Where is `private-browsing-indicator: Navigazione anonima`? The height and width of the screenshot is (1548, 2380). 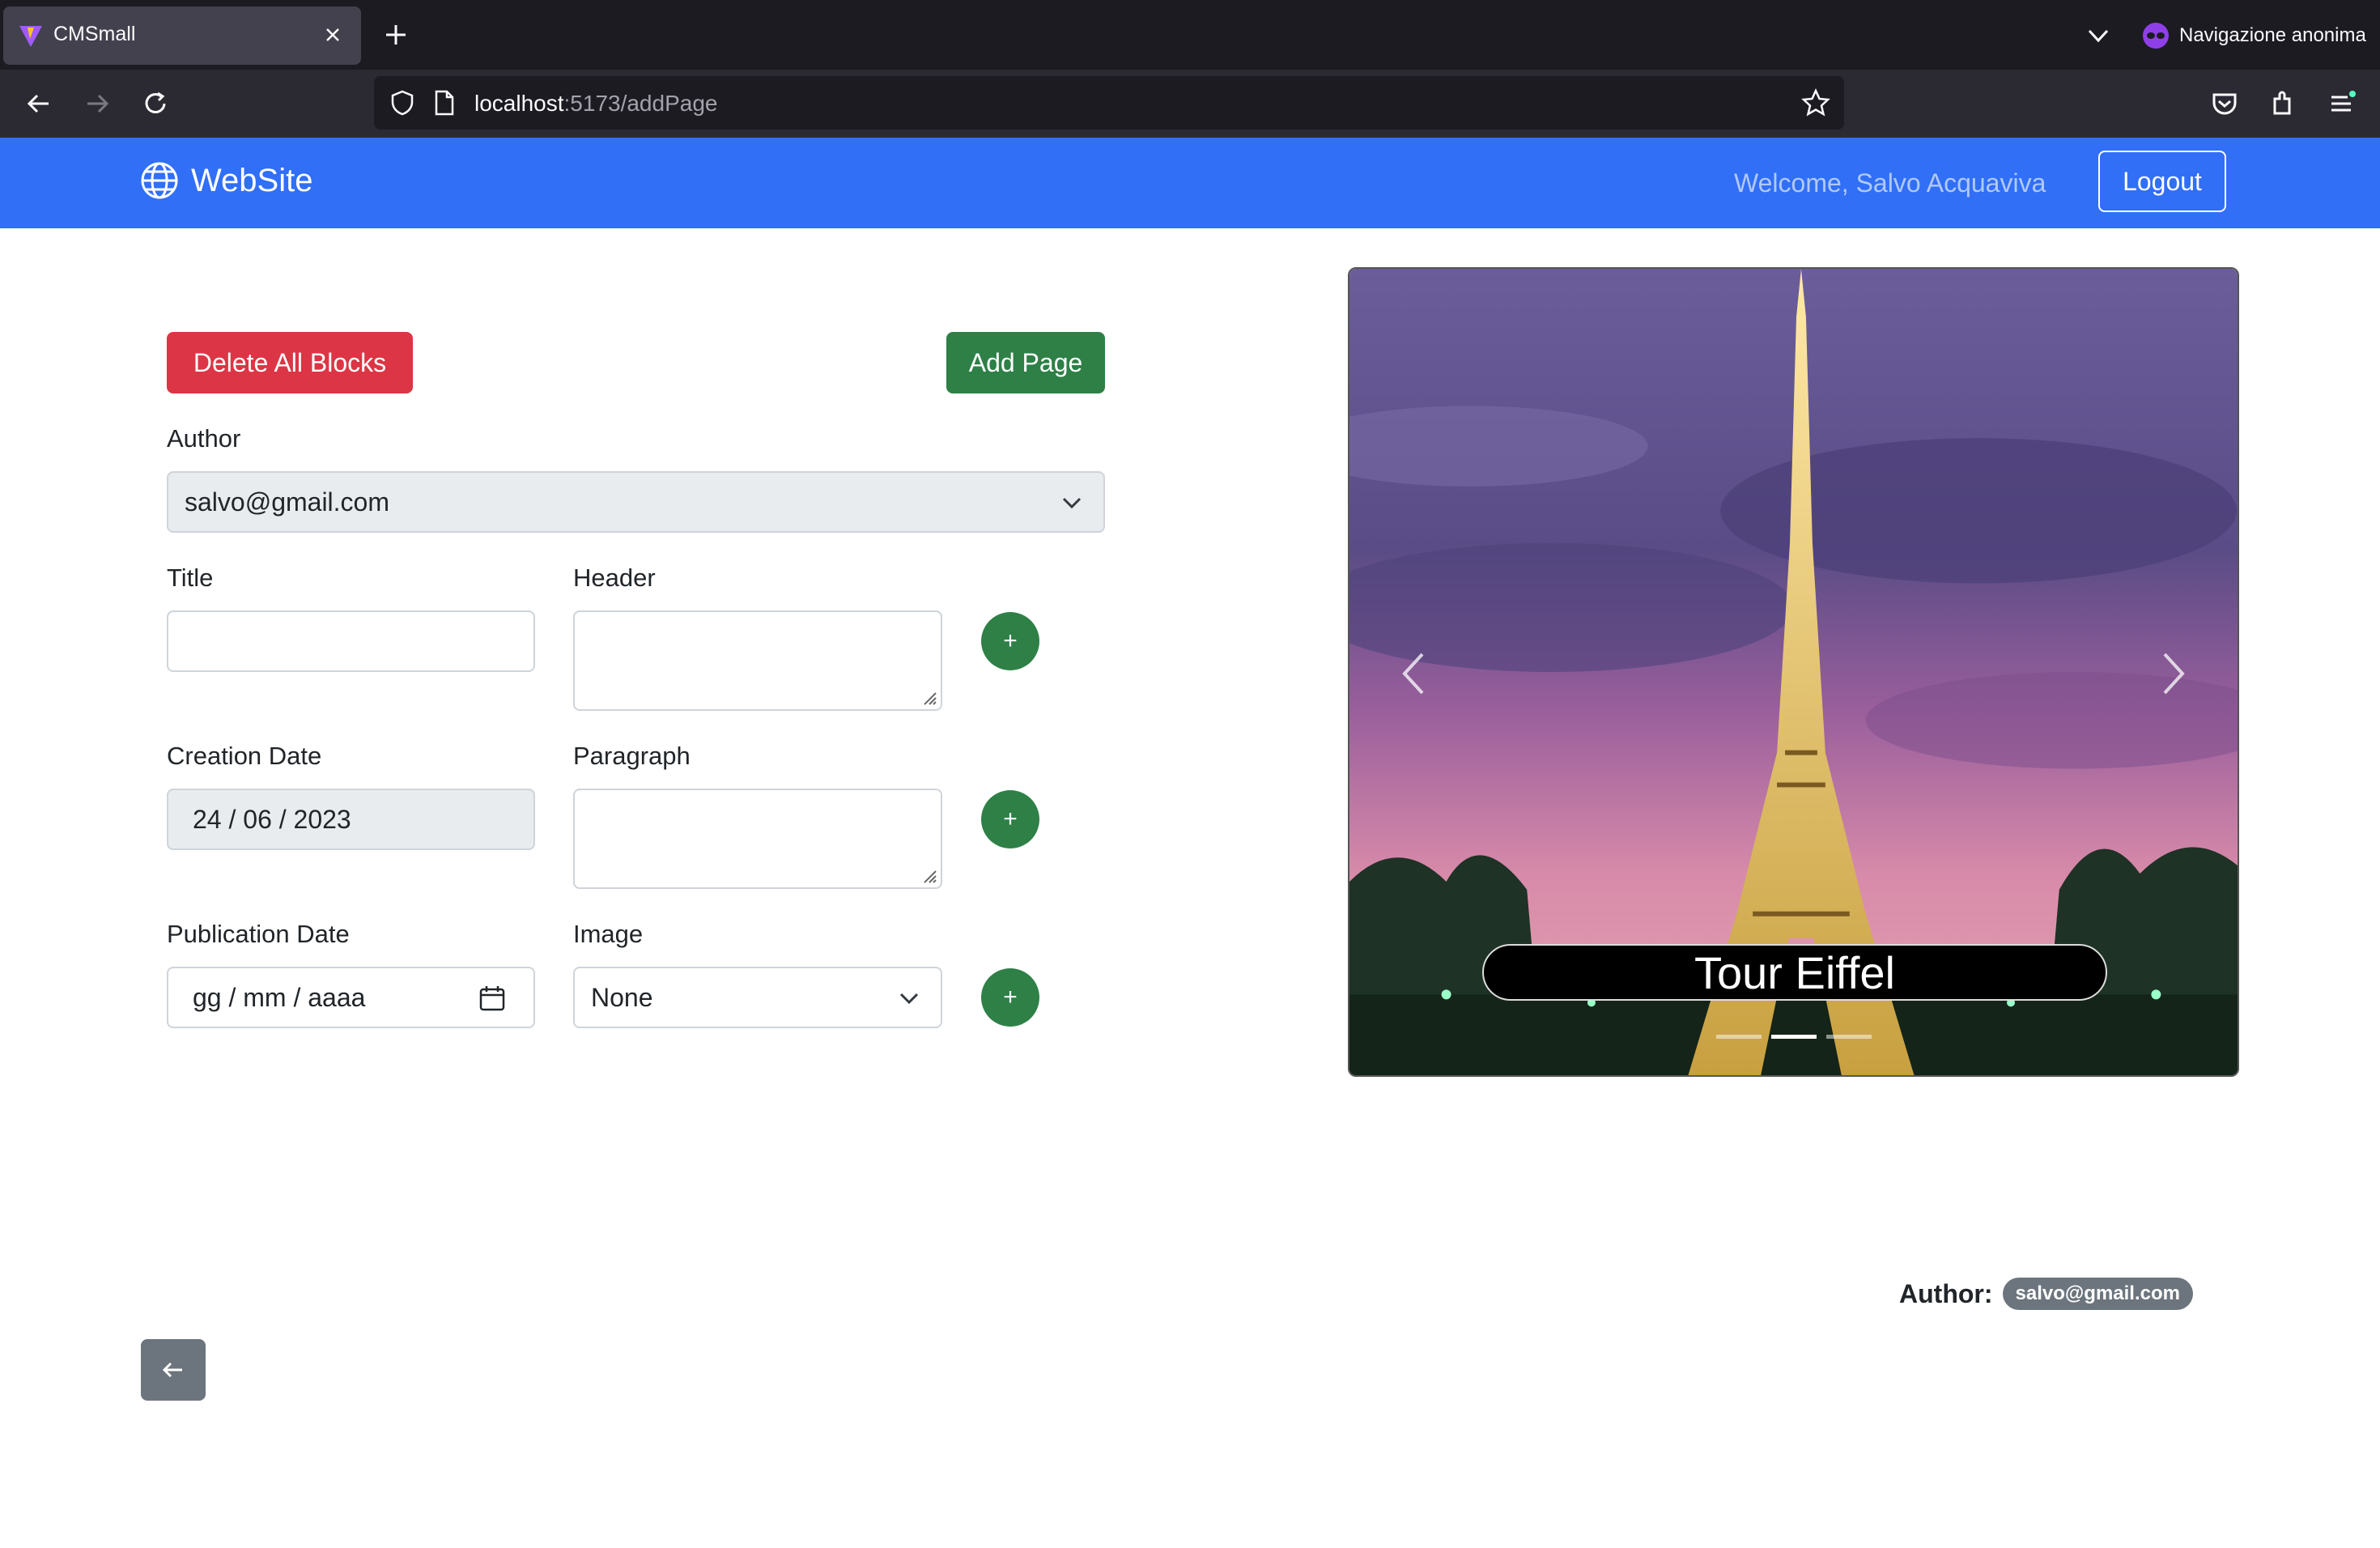
private-browsing-indicator: Navigazione anonima is located at coordinates (2254, 35).